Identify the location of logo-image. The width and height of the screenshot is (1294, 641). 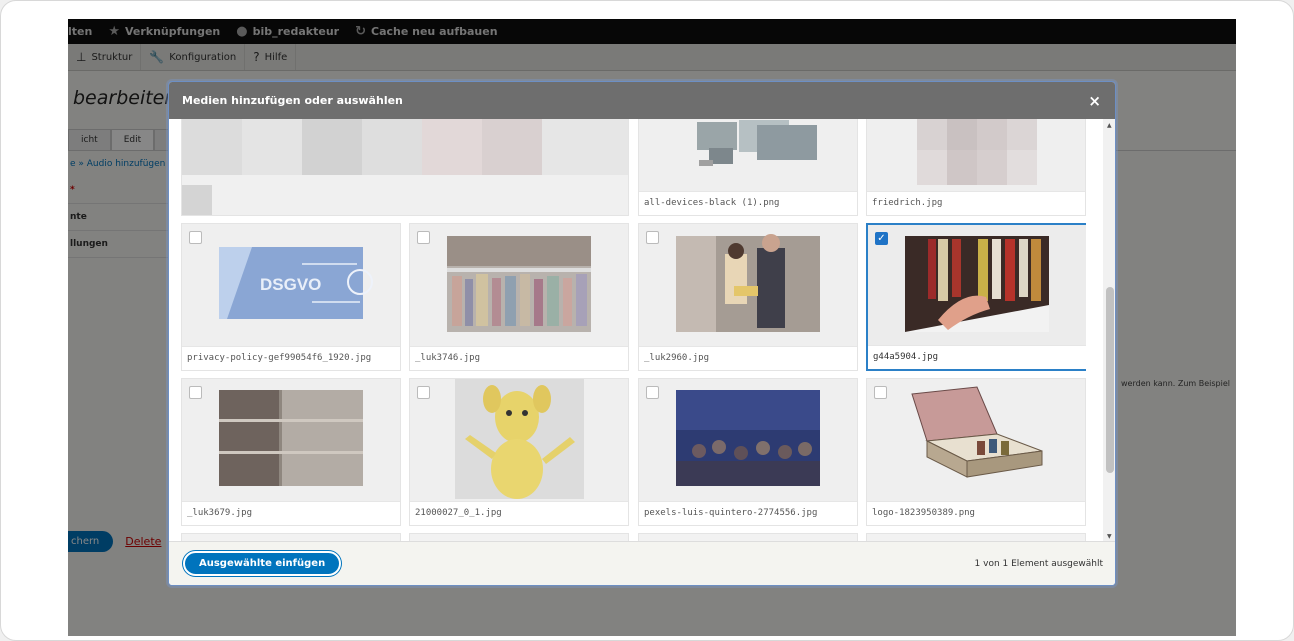
(976, 440).